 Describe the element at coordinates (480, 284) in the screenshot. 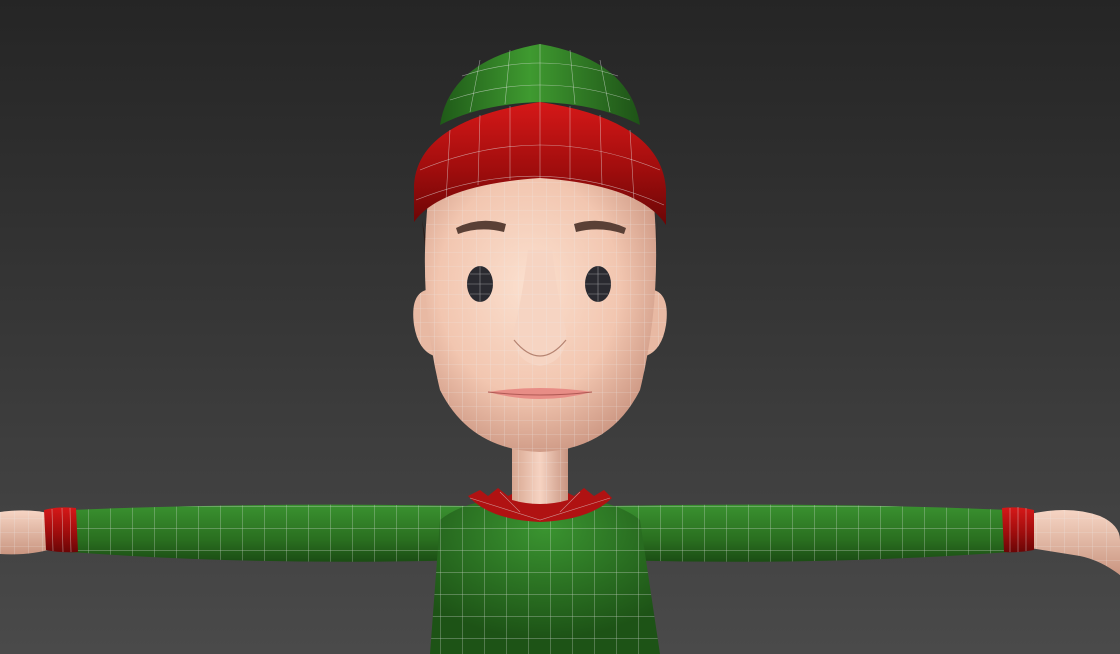

I see `left-eye` at that location.